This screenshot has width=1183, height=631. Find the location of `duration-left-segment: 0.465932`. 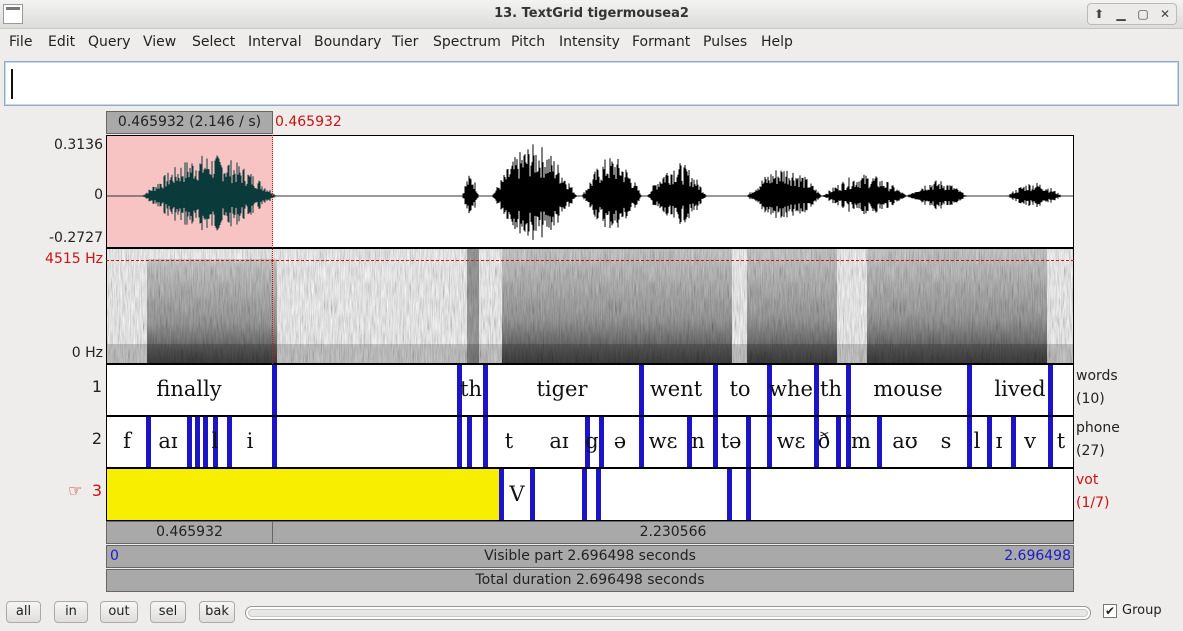

duration-left-segment: 0.465932 is located at coordinates (190, 532).